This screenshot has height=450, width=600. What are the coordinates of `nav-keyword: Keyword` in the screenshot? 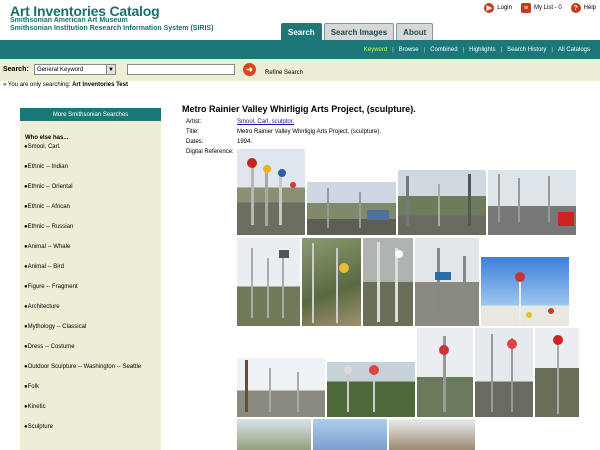 It's located at (375, 50).